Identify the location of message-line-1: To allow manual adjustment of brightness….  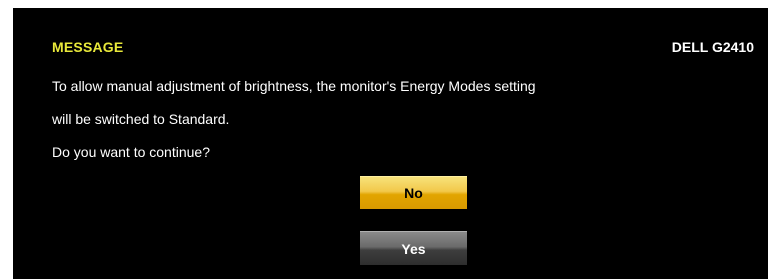
(294, 86).